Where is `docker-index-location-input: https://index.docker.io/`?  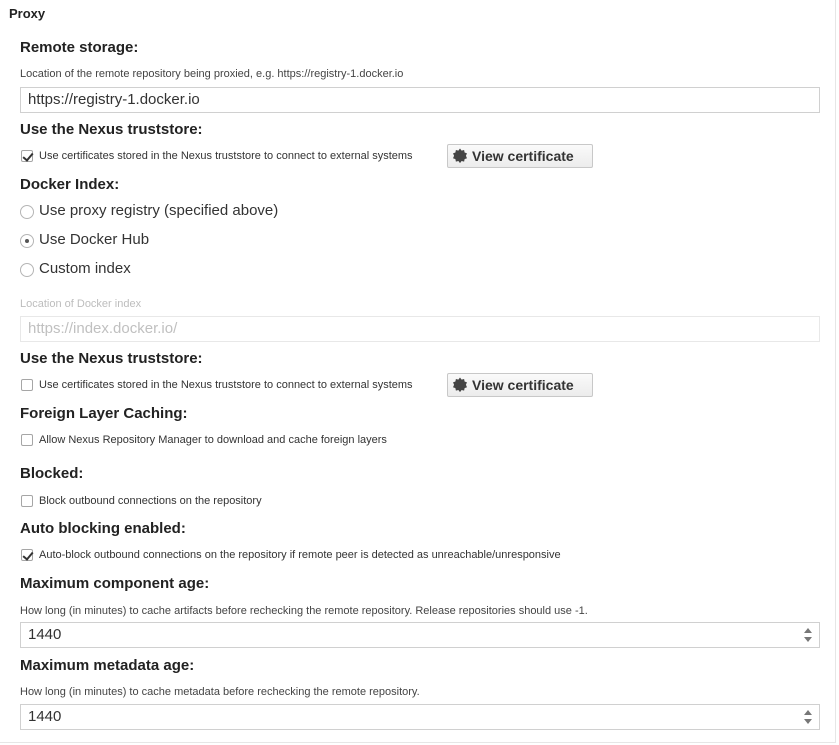 docker-index-location-input: https://index.docker.io/ is located at coordinates (420, 329).